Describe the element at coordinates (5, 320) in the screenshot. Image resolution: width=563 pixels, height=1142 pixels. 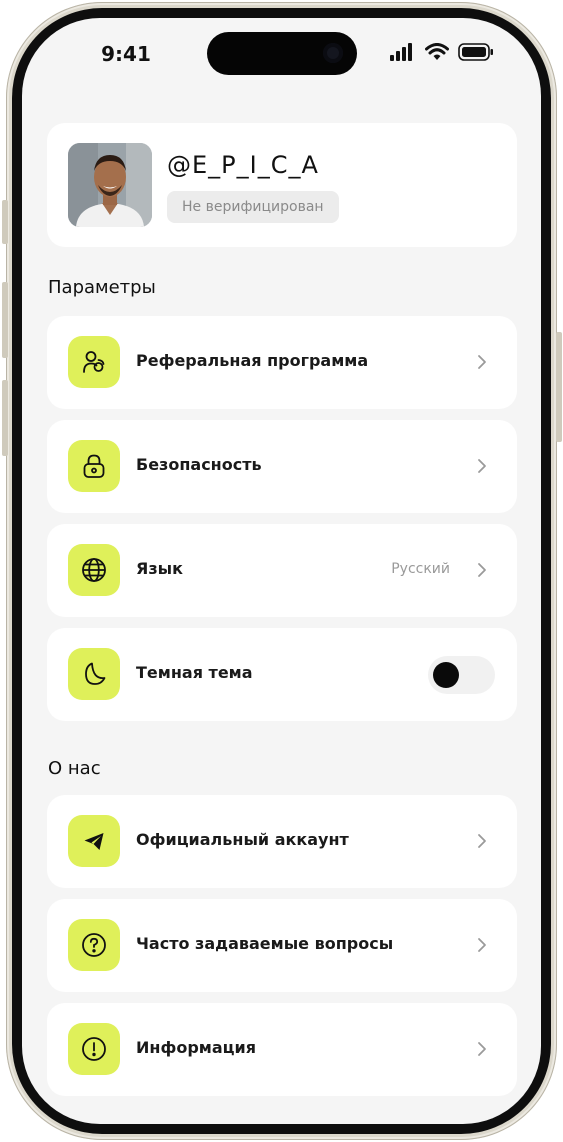
I see `volume-up-button` at that location.